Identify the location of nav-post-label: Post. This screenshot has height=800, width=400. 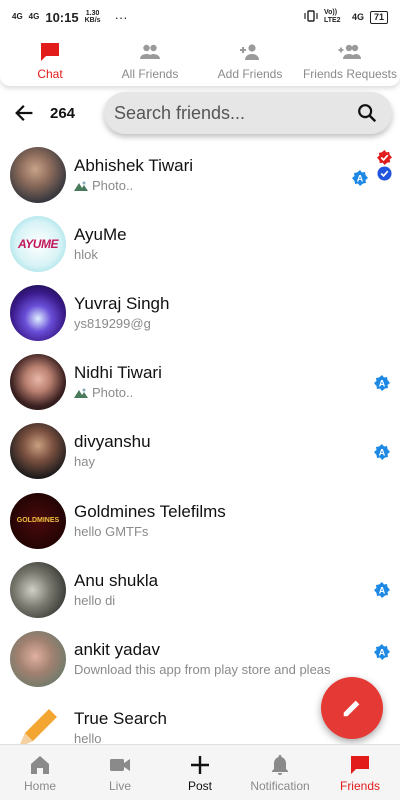
(199, 785).